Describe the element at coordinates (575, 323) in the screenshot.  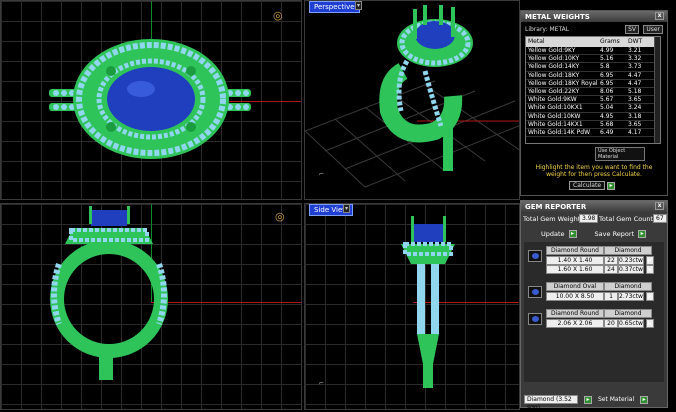
I see `gem-size: 2.06 X 2.06` at that location.